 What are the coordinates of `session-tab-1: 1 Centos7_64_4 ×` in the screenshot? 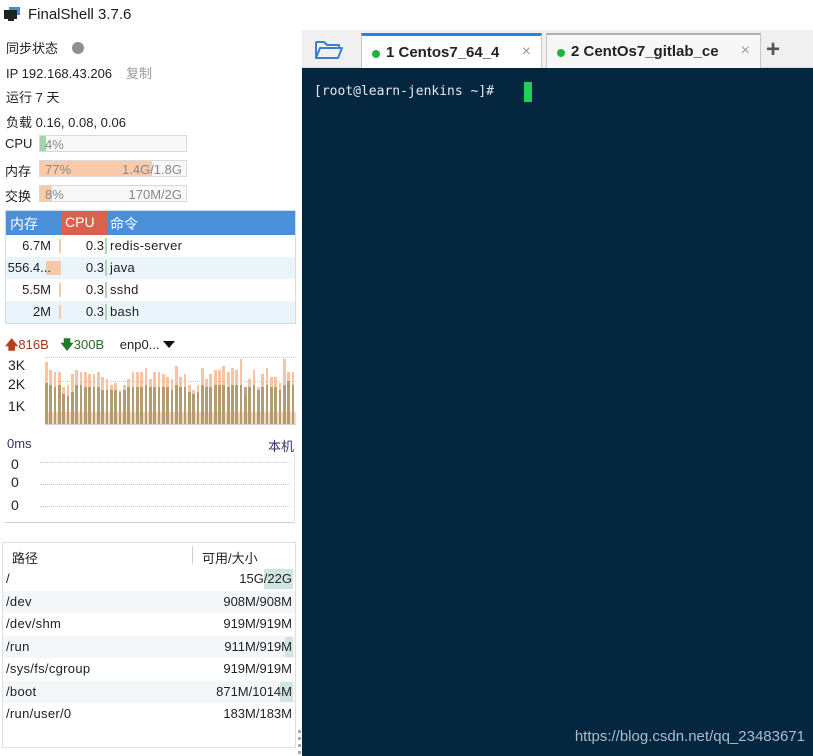 It's located at (451, 50).